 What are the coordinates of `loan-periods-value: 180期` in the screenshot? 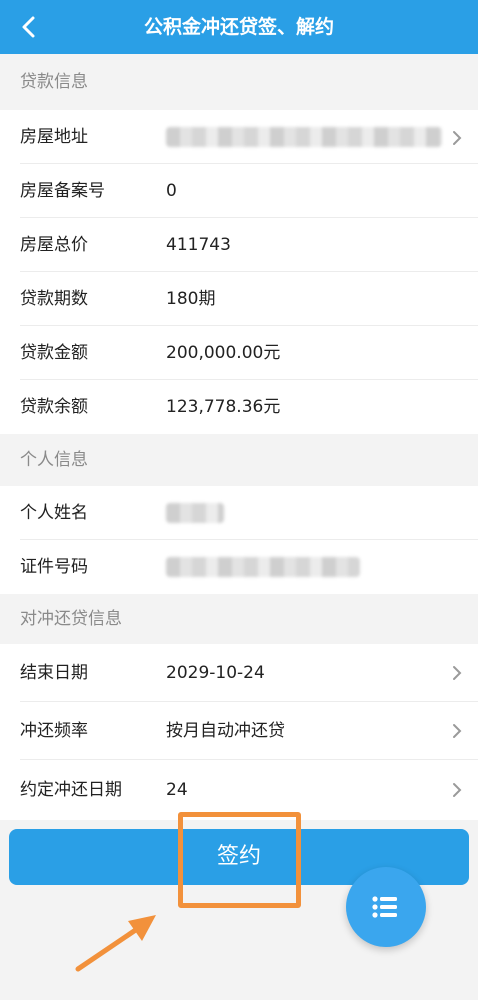 It's located at (191, 299).